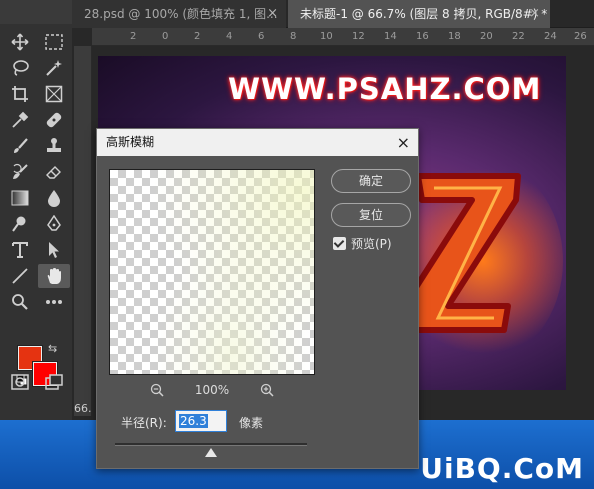 The width and height of the screenshot is (594, 489). What do you see at coordinates (261, 36) in the screenshot?
I see `ruler-label: 6` at bounding box center [261, 36].